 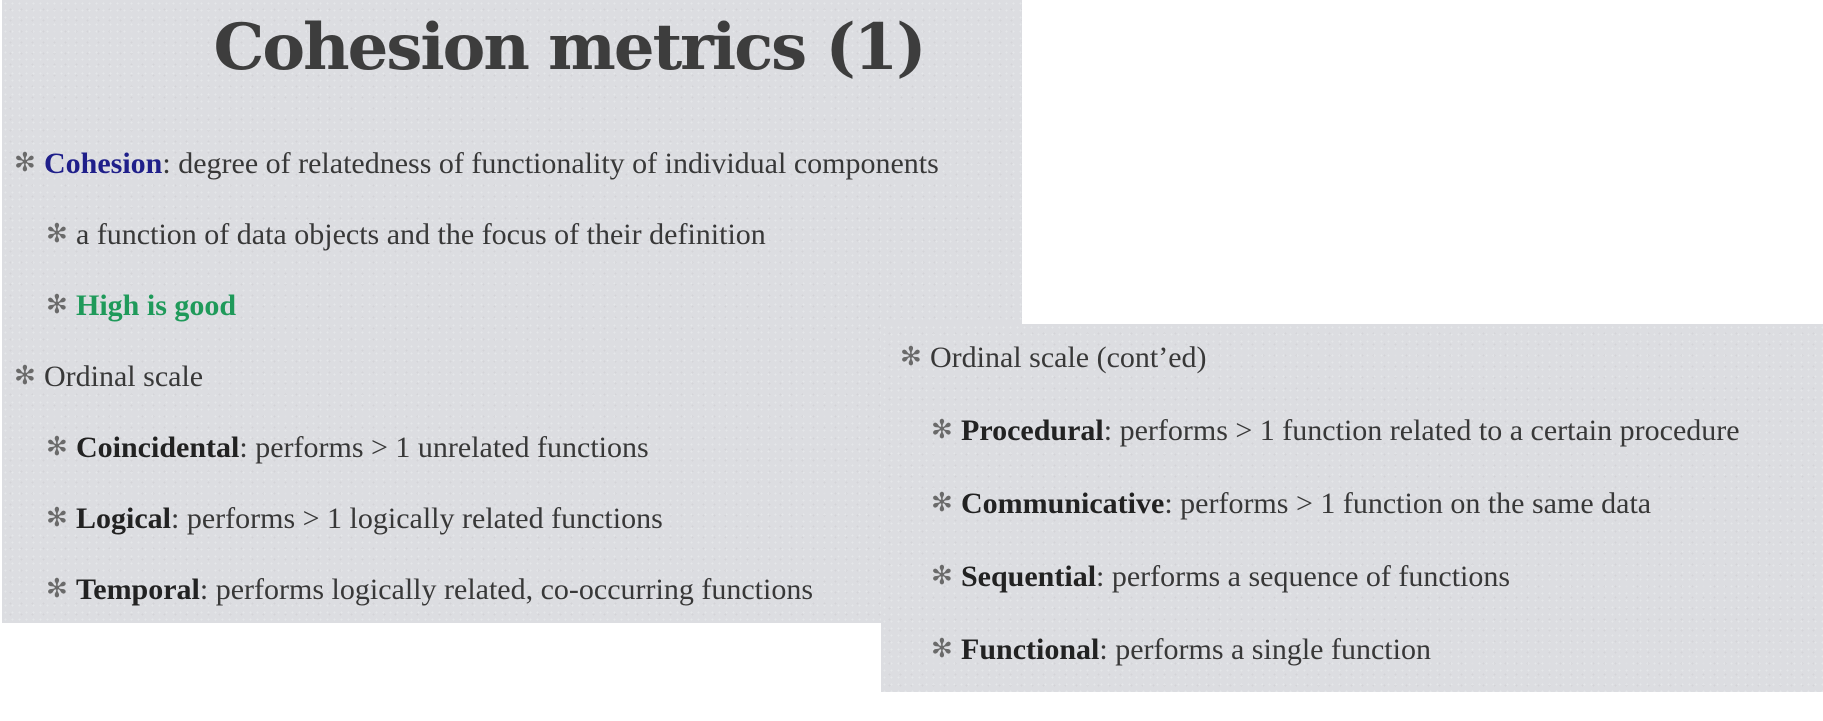 I want to click on term-sequential: Sequential, so click(x=1029, y=576).